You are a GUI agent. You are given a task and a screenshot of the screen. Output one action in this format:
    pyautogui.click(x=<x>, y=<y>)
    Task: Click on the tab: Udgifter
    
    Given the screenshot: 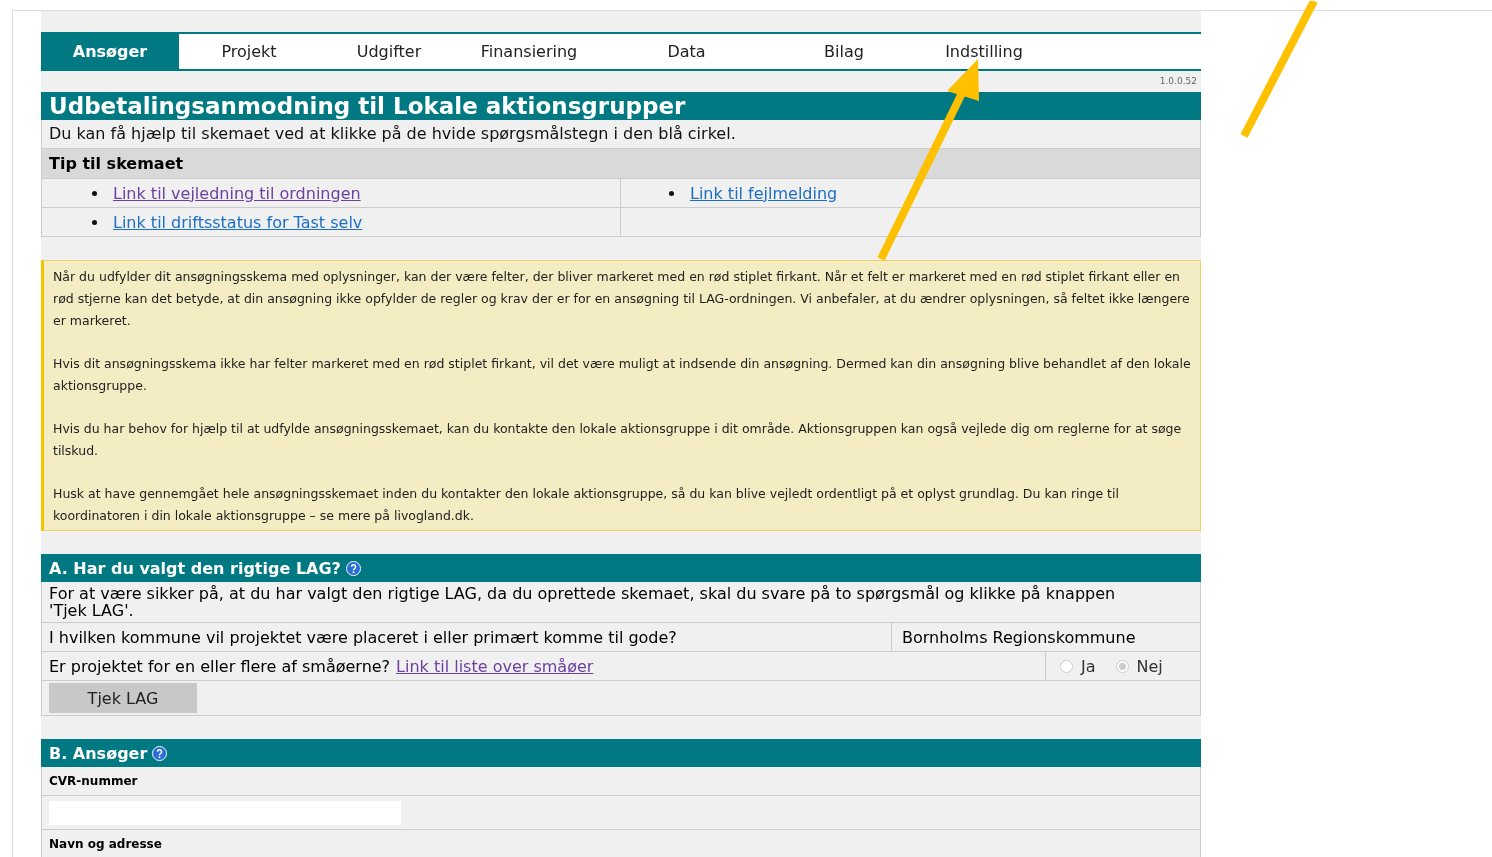 What is the action you would take?
    pyautogui.click(x=389, y=51)
    